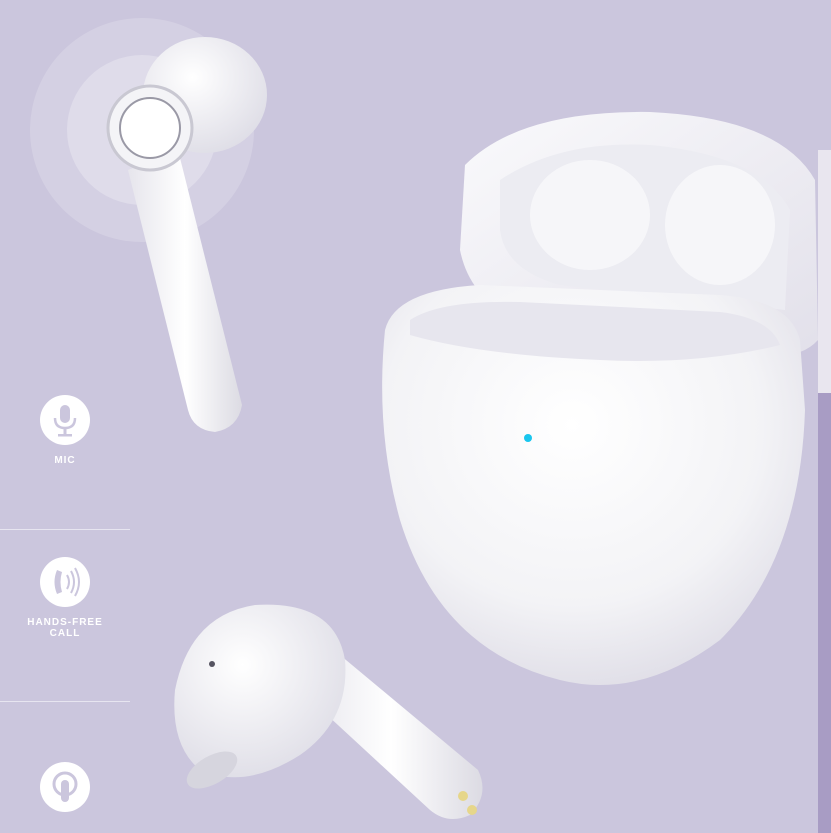 Image resolution: width=831 pixels, height=833 pixels. I want to click on feature-mic: MIC, so click(65, 430).